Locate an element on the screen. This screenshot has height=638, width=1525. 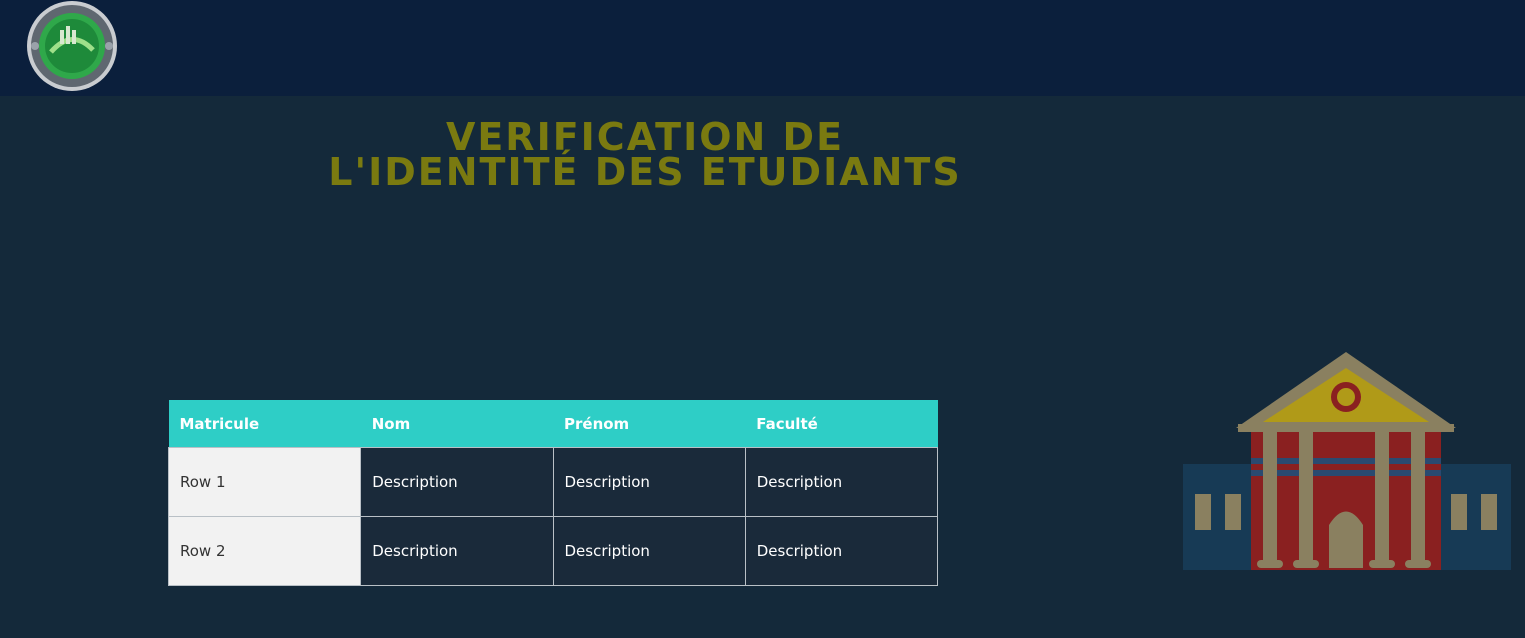
cell-matricule: Row 2 is located at coordinates (264, 551).